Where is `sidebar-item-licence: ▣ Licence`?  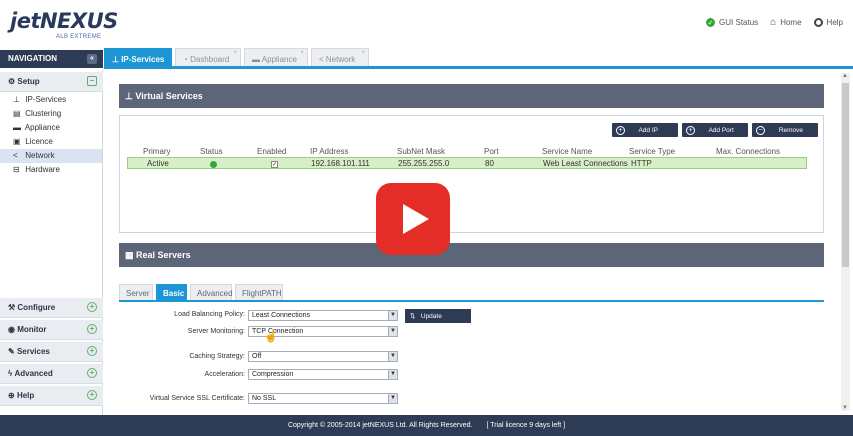
sidebar-item-licence: ▣ Licence is located at coordinates (51, 142).